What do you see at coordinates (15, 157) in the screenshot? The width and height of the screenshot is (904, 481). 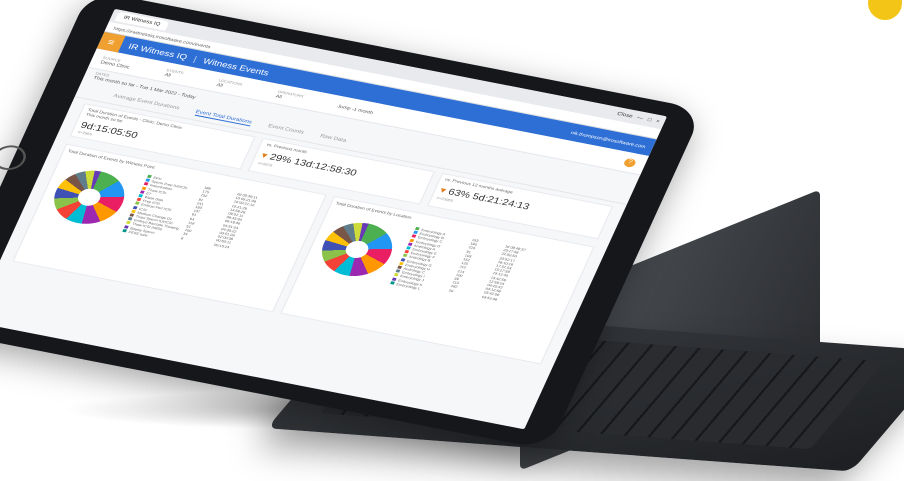 I see `home-button` at bounding box center [15, 157].